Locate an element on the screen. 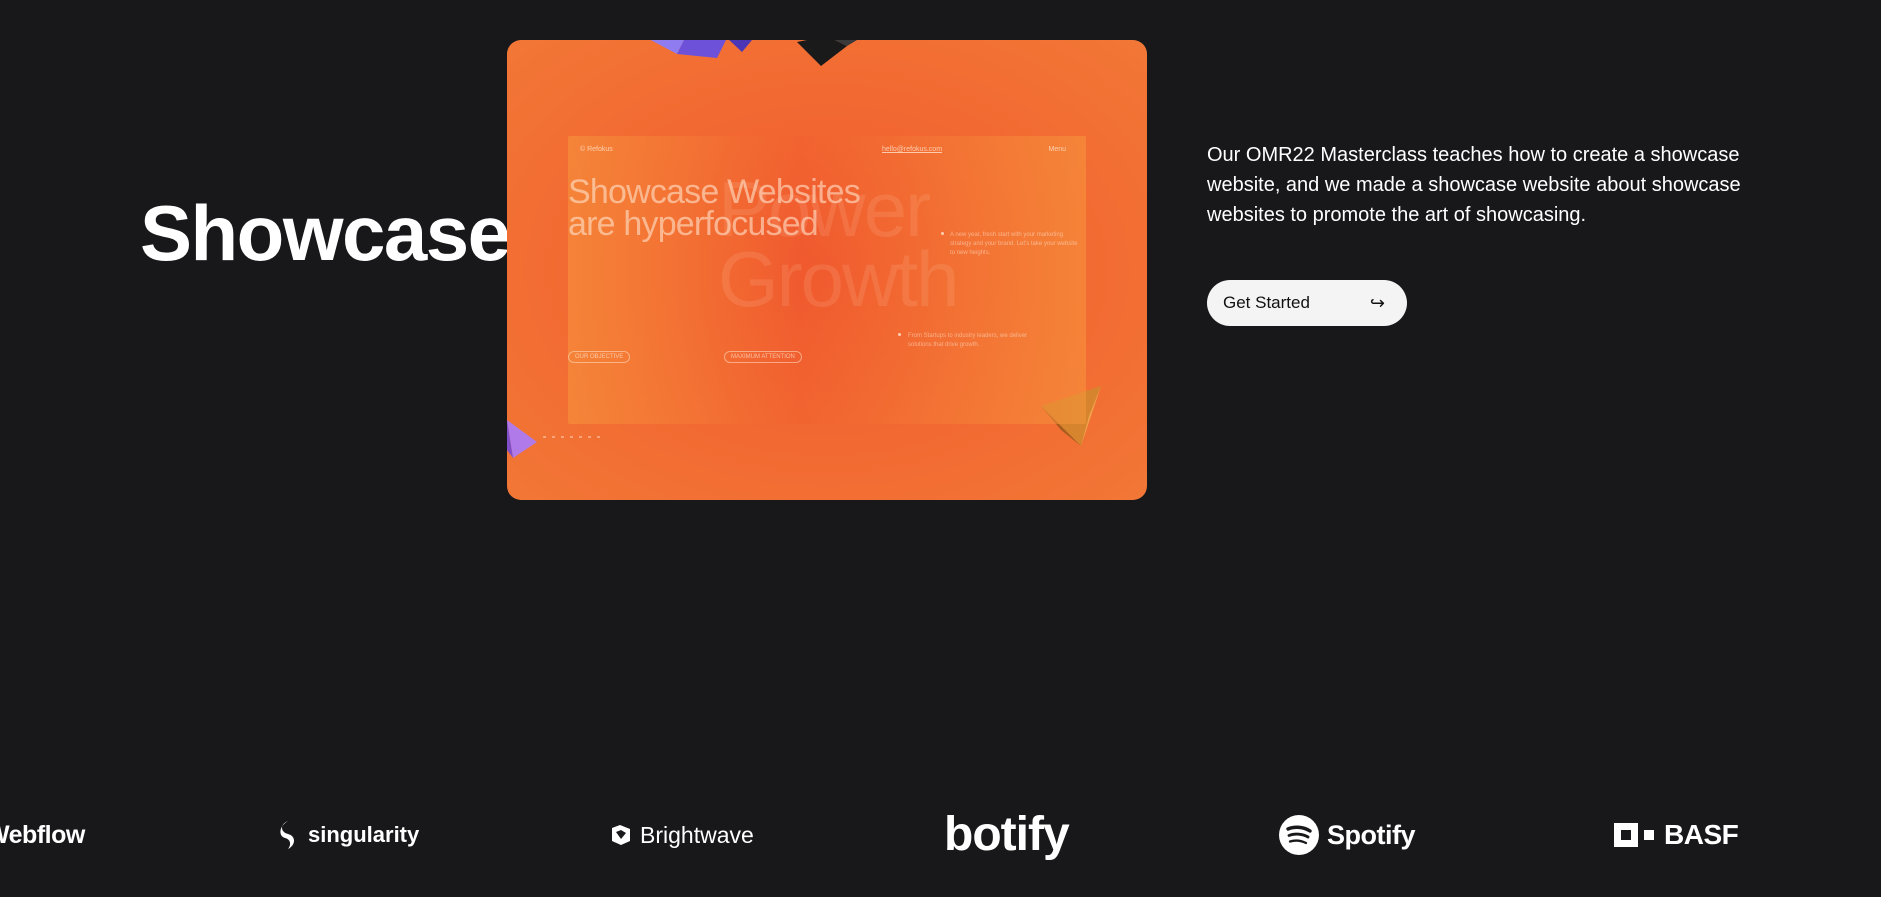 This screenshot has height=897, width=1881. embedded-brand: © Refokus is located at coordinates (596, 149).